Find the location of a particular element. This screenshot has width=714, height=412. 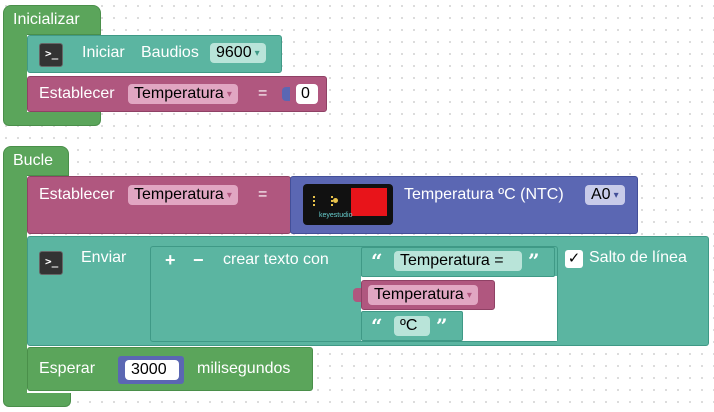

wait-unit-label: milisegundos is located at coordinates (244, 368).